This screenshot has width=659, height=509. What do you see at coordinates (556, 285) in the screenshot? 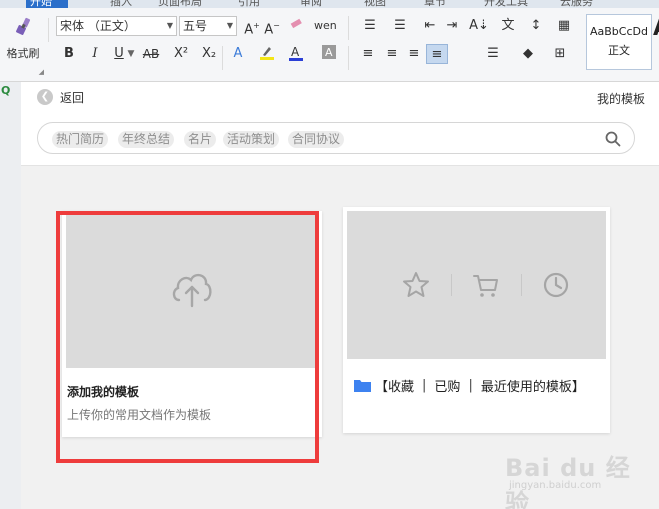
I see `clock-icon` at bounding box center [556, 285].